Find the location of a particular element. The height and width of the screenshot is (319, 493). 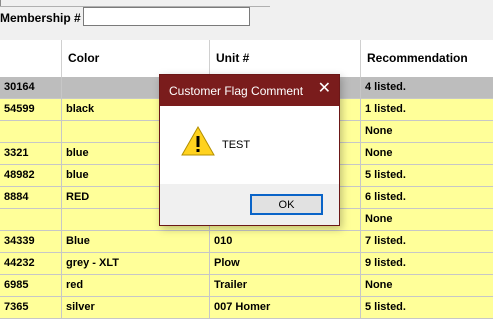

row-id-cell: 8884 is located at coordinates (31, 197).